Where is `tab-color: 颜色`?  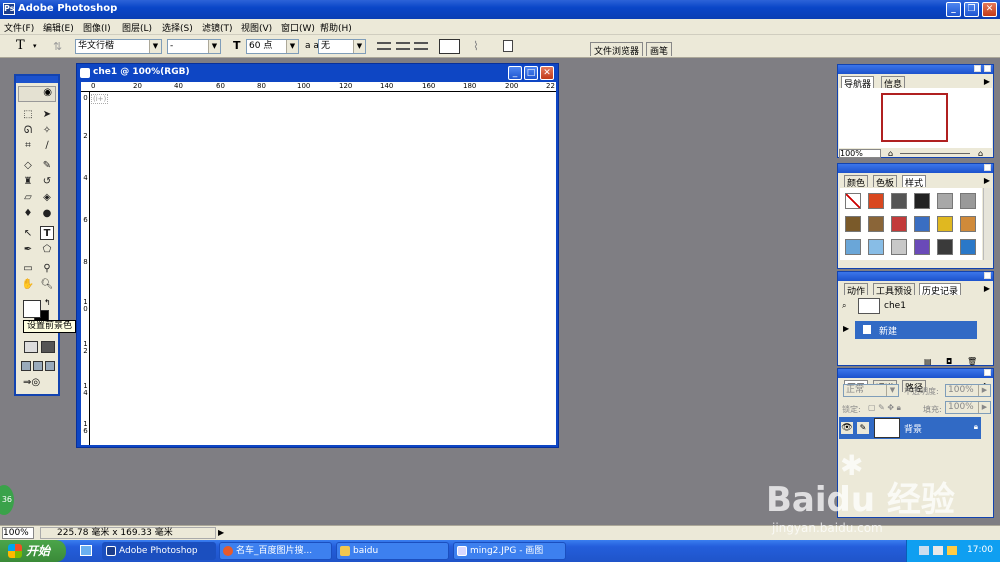 tab-color: 颜色 is located at coordinates (856, 182).